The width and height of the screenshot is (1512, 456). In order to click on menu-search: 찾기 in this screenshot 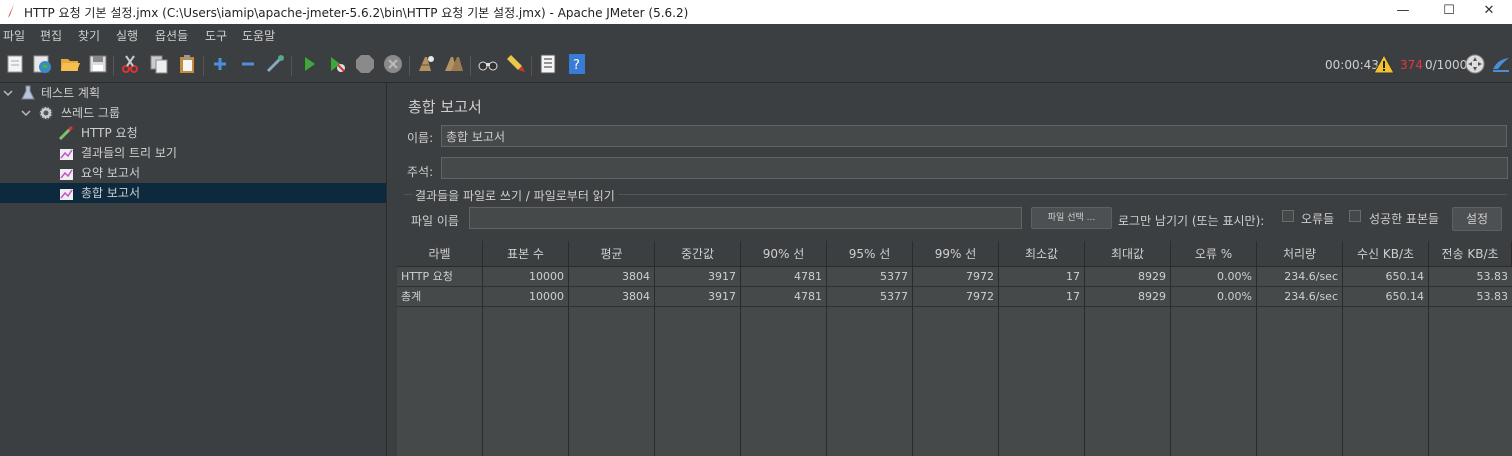, I will do `click(89, 35)`.